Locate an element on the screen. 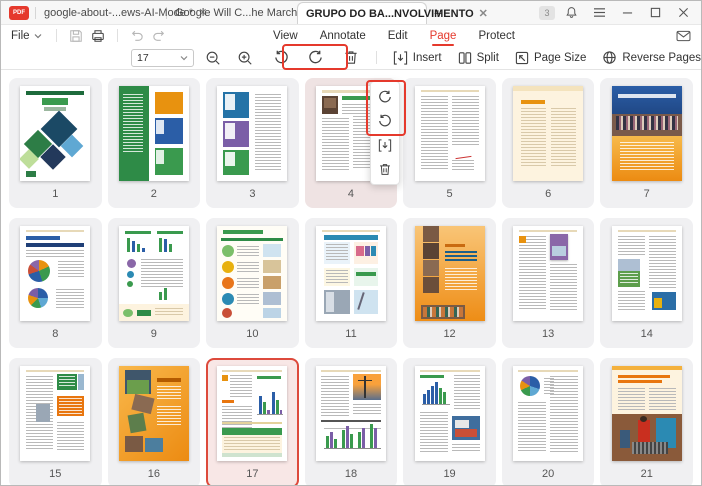  rotate-counterclockwise-button is located at coordinates (385, 121).